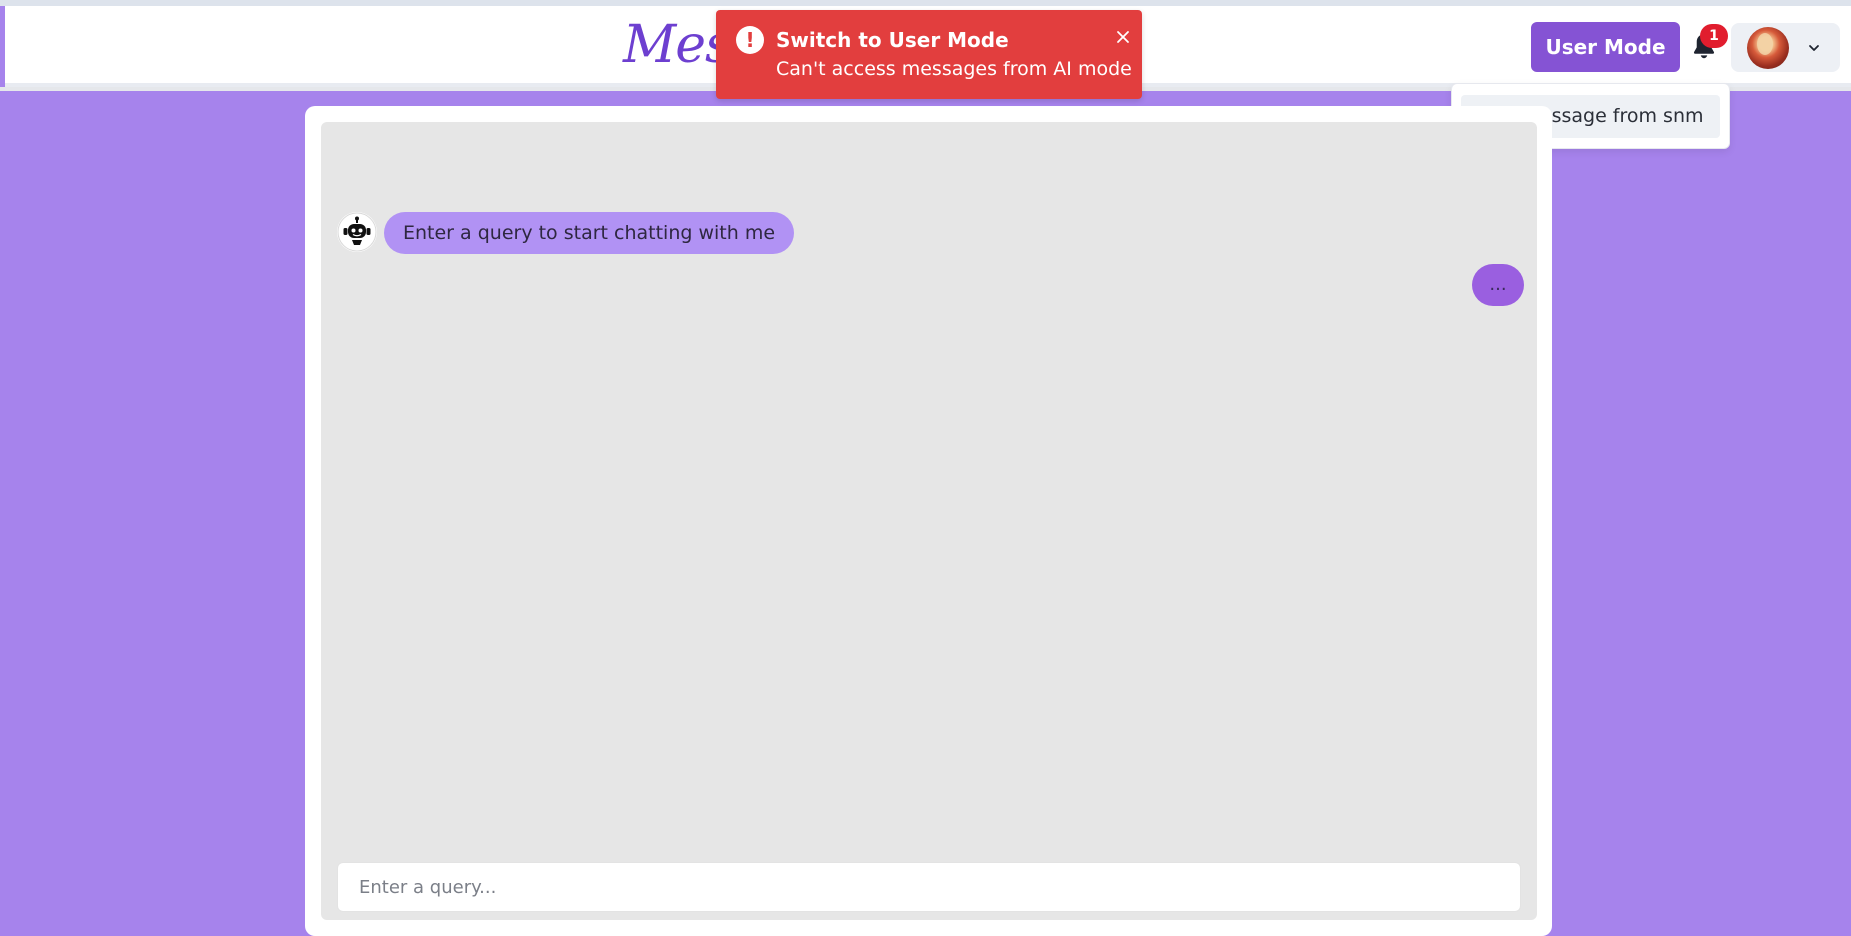 The height and width of the screenshot is (936, 1851). What do you see at coordinates (1768, 48) in the screenshot?
I see `avatar` at bounding box center [1768, 48].